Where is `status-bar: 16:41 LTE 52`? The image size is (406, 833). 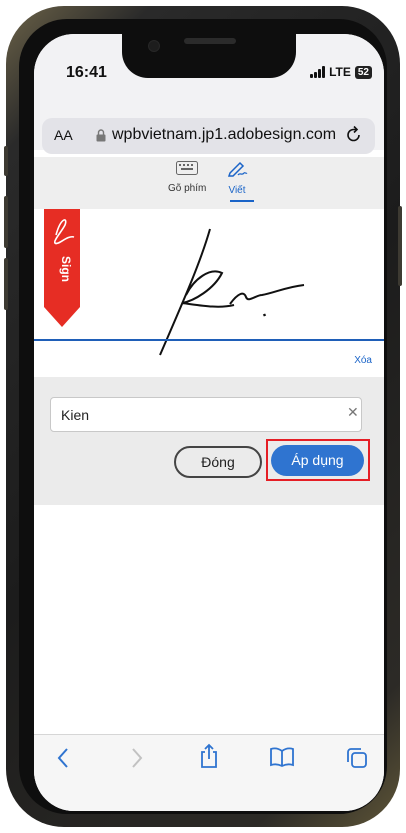
status-bar: 16:41 LTE 52 is located at coordinates (209, 65).